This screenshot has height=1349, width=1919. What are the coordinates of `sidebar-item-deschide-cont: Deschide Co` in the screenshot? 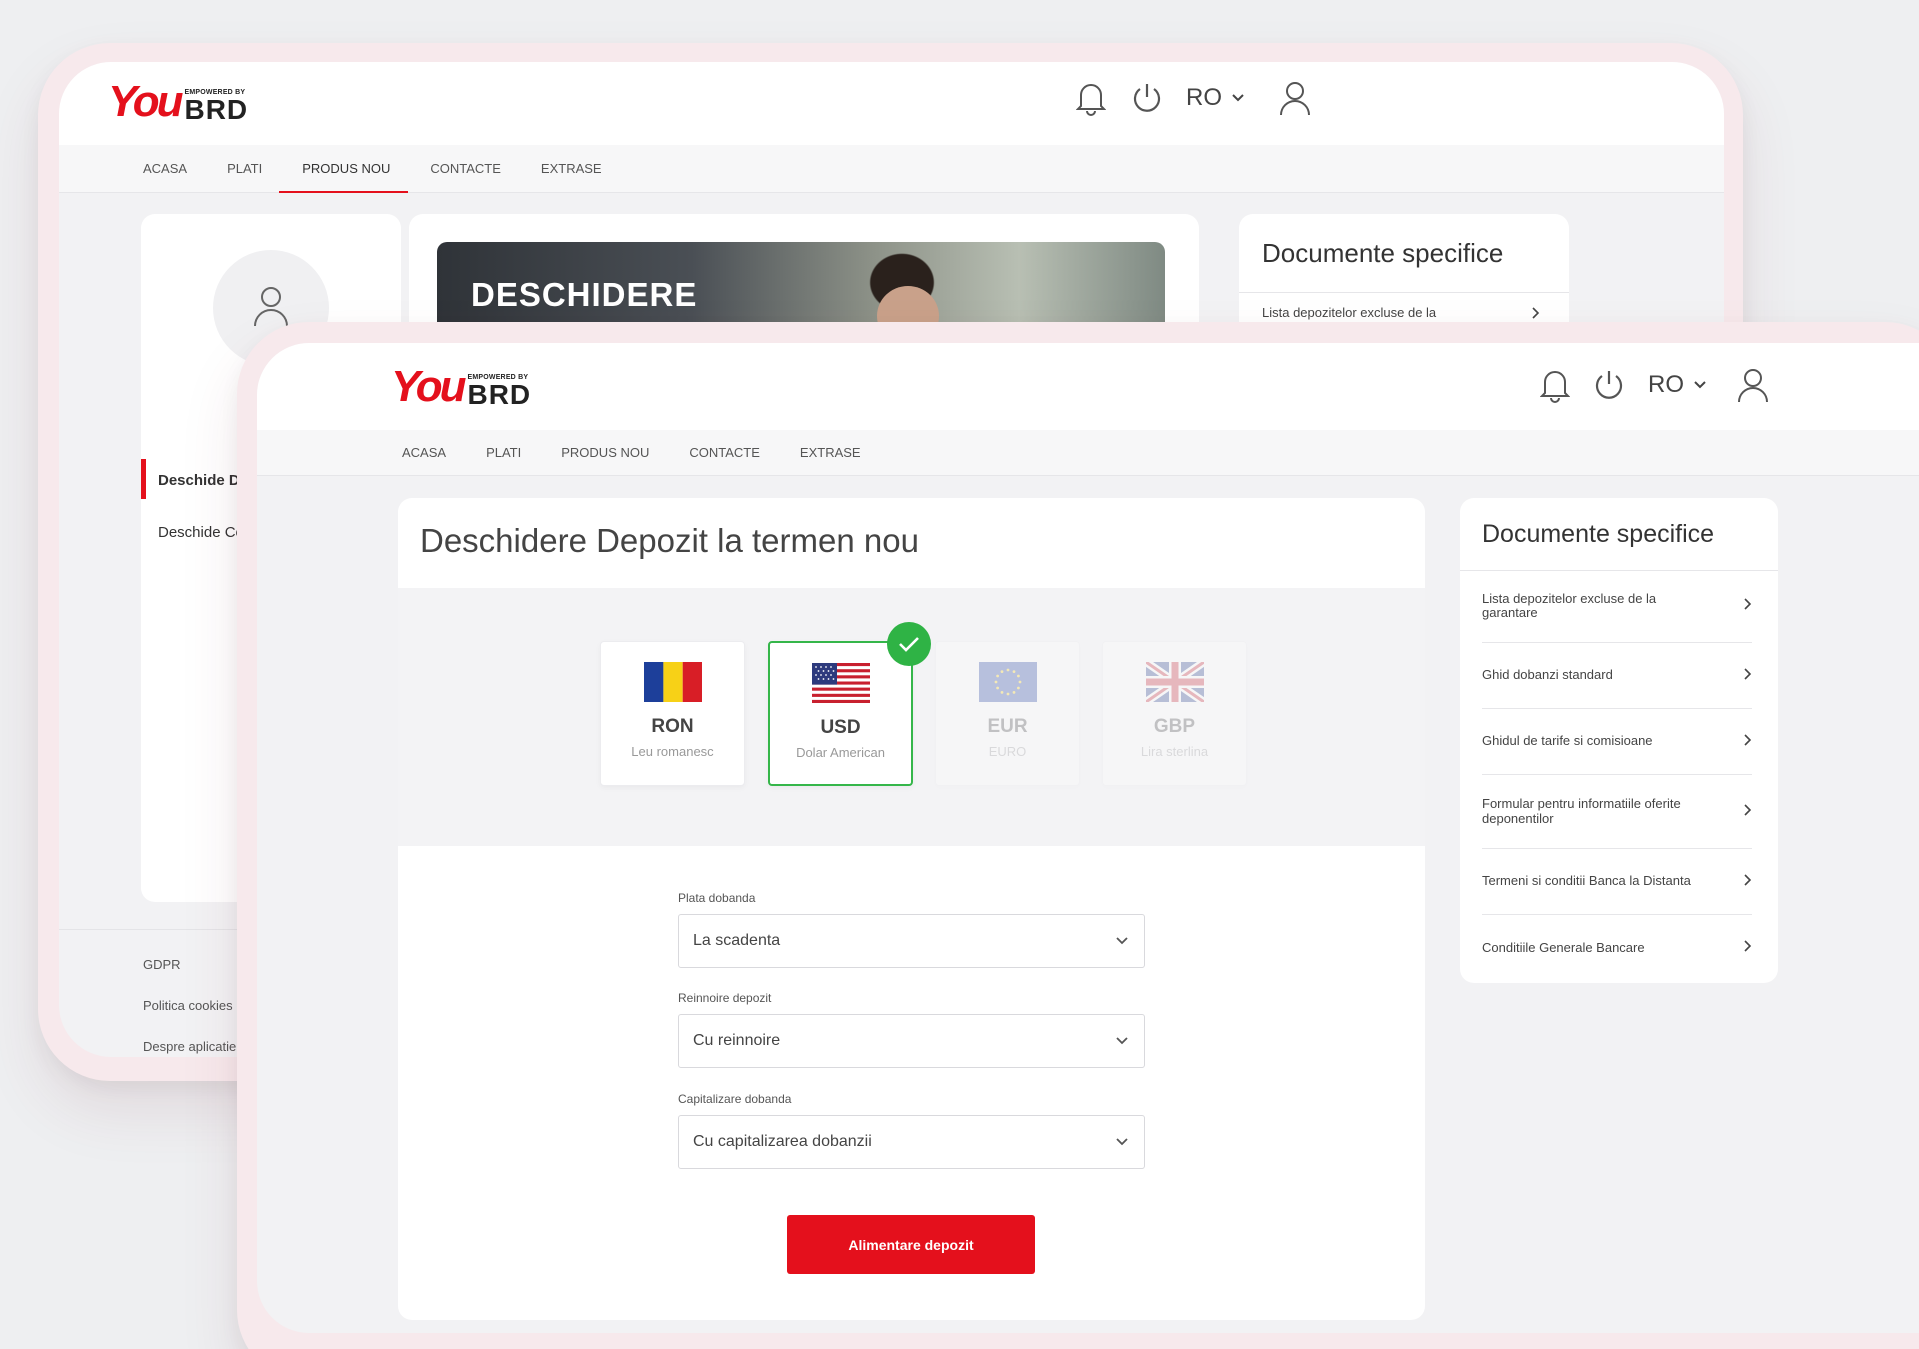 It's located at (201, 532).